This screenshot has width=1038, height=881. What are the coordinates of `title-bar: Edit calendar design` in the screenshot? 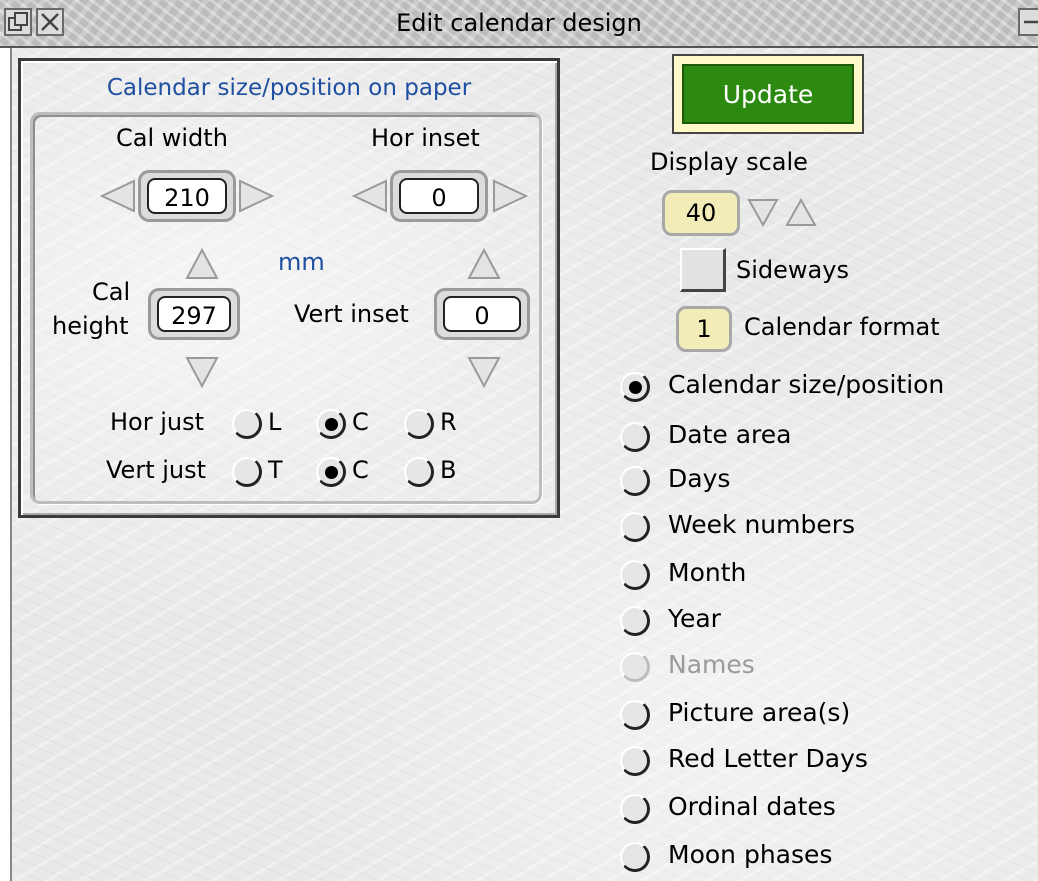 It's located at (519, 24).